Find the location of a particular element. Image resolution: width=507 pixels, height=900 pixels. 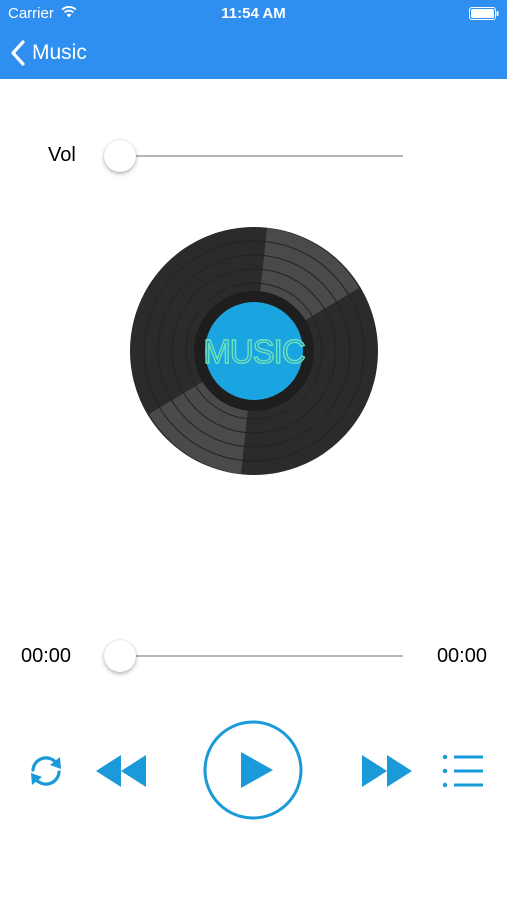

rewind-icon is located at coordinates (121, 771).